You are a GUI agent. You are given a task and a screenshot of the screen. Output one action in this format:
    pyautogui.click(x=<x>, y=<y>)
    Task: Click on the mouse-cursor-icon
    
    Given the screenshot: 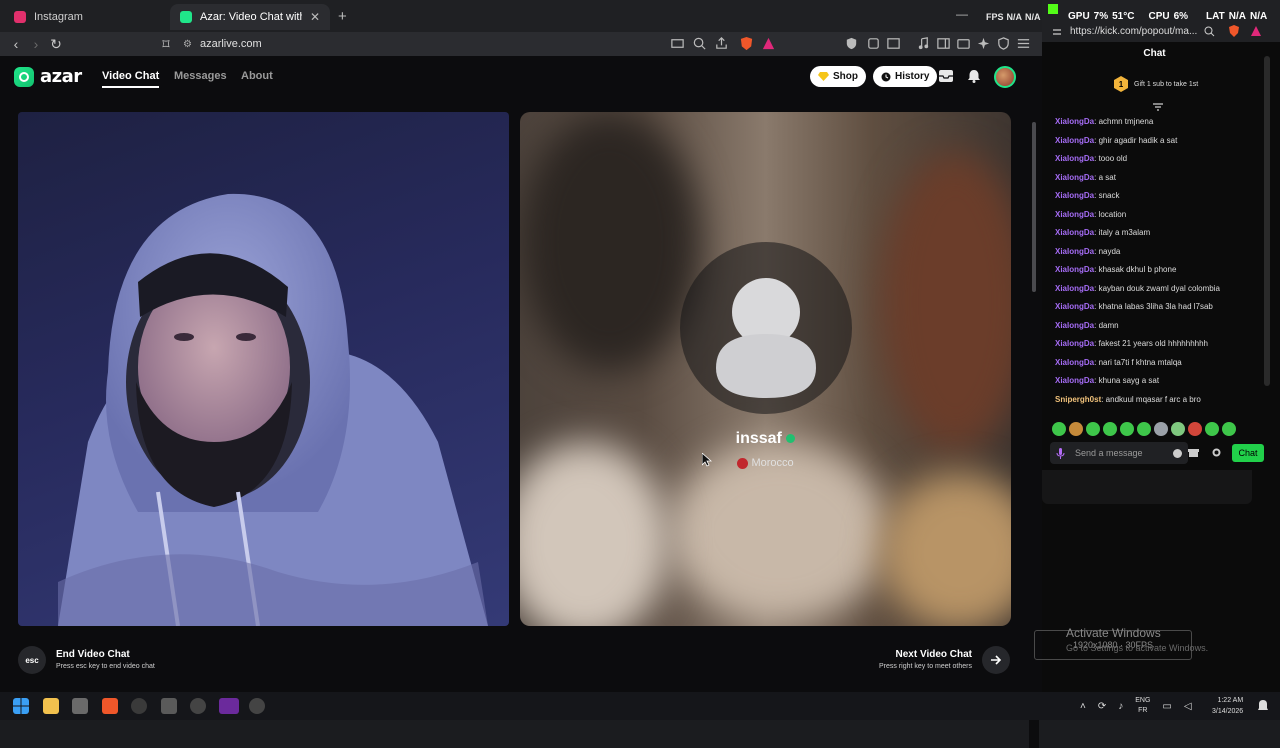 What is the action you would take?
    pyautogui.click(x=707, y=460)
    